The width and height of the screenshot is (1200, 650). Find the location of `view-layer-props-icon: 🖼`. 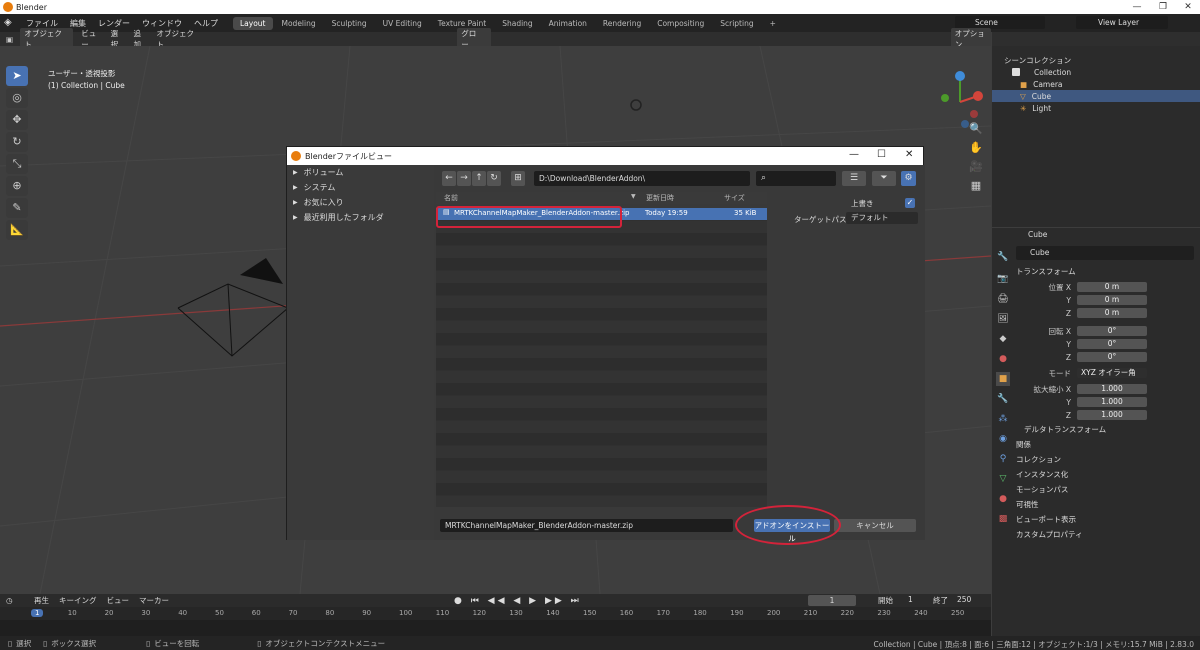

view-layer-props-icon: 🖼 is located at coordinates (1003, 319).